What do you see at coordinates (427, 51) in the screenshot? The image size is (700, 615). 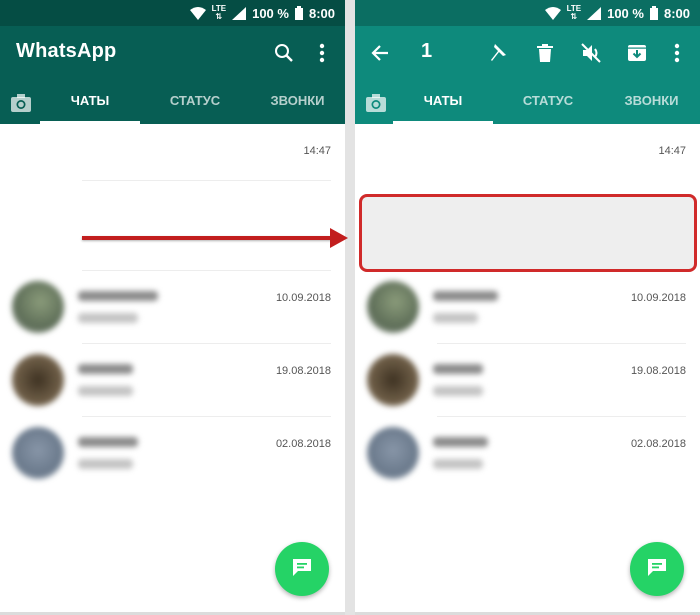 I see `selected-count: 1` at bounding box center [427, 51].